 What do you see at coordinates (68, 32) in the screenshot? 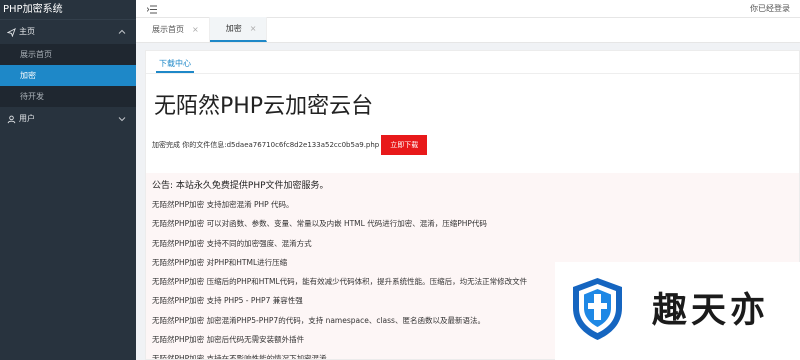
I see `sidebar-group-home: 主页` at bounding box center [68, 32].